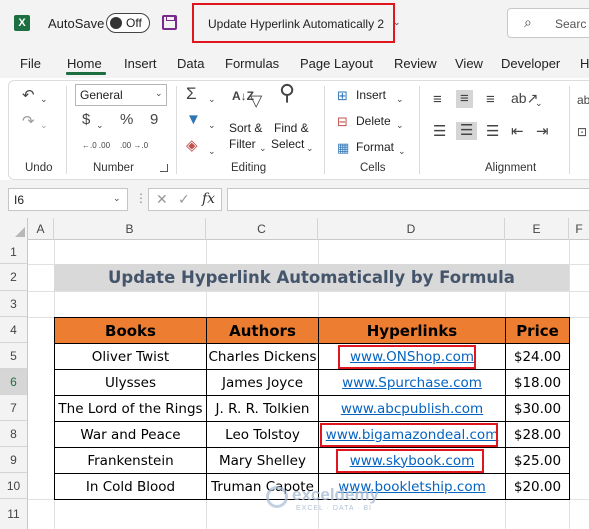  I want to click on find-select-label-2: Select, so click(287, 144).